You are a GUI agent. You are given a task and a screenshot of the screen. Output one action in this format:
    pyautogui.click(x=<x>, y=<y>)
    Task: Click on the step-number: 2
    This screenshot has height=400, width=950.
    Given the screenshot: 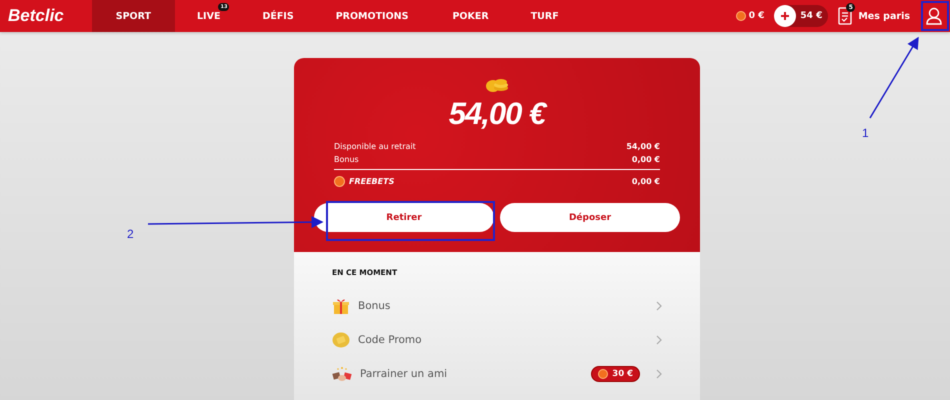 What is the action you would take?
    pyautogui.click(x=130, y=234)
    